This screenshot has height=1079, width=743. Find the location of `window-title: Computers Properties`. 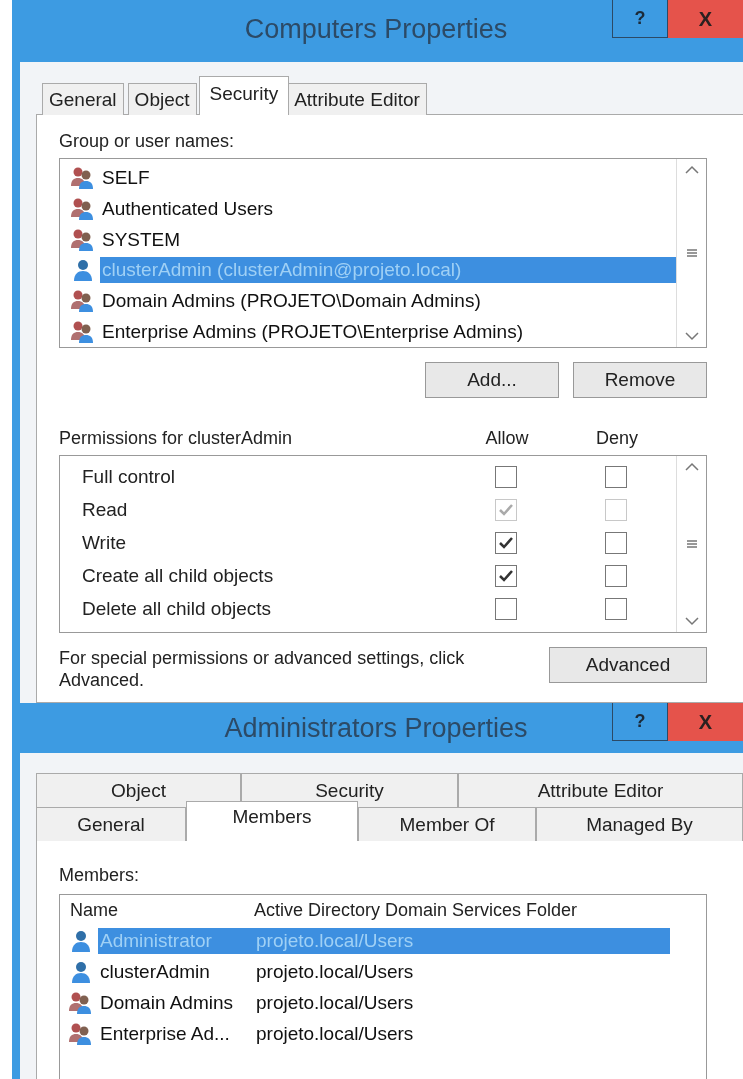

window-title: Computers Properties is located at coordinates (376, 29).